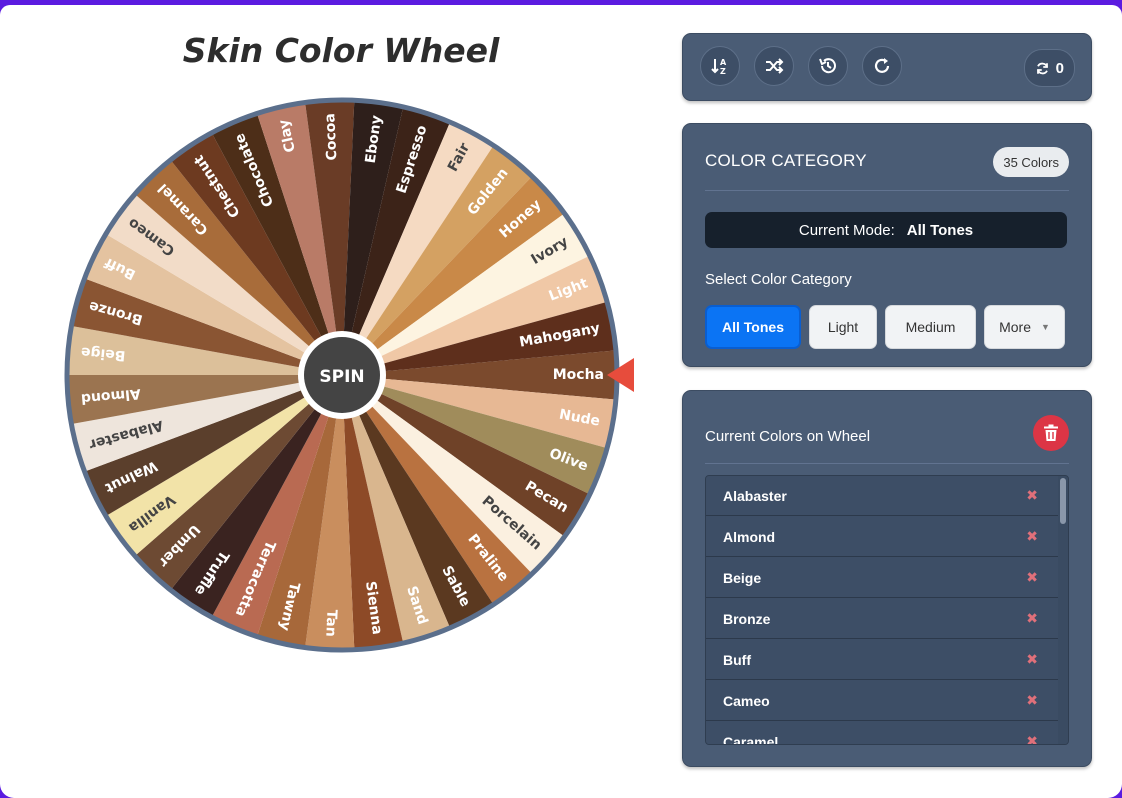  What do you see at coordinates (786, 160) in the screenshot?
I see `category-title: COLOR CATEGORY` at bounding box center [786, 160].